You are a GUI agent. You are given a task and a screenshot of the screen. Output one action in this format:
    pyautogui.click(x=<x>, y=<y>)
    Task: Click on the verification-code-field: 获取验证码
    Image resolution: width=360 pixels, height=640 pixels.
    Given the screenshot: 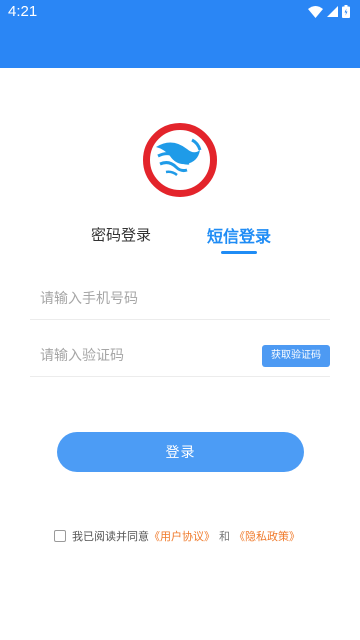 What is the action you would take?
    pyautogui.click(x=180, y=357)
    